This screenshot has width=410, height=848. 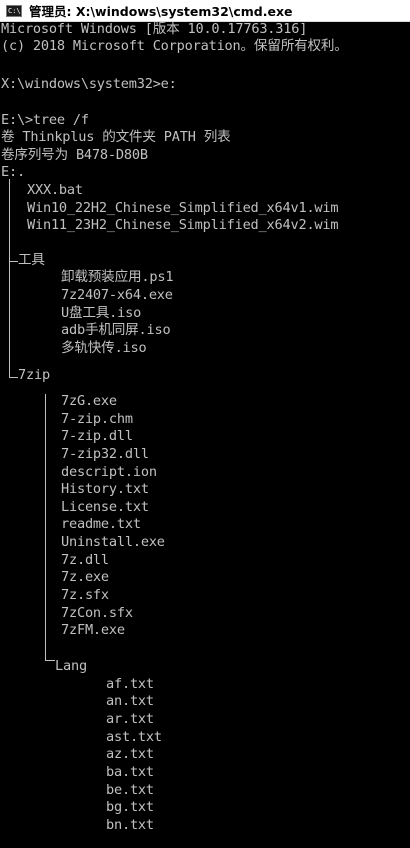 What do you see at coordinates (45, 120) in the screenshot?
I see `command-prompt-line: E:\>tree /f` at bounding box center [45, 120].